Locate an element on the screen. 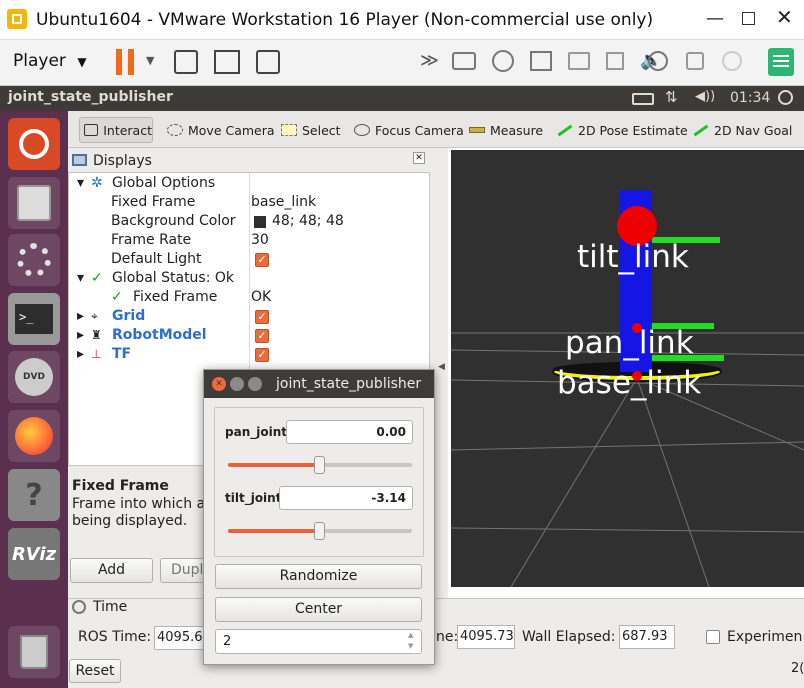  network-icon is located at coordinates (541, 61).